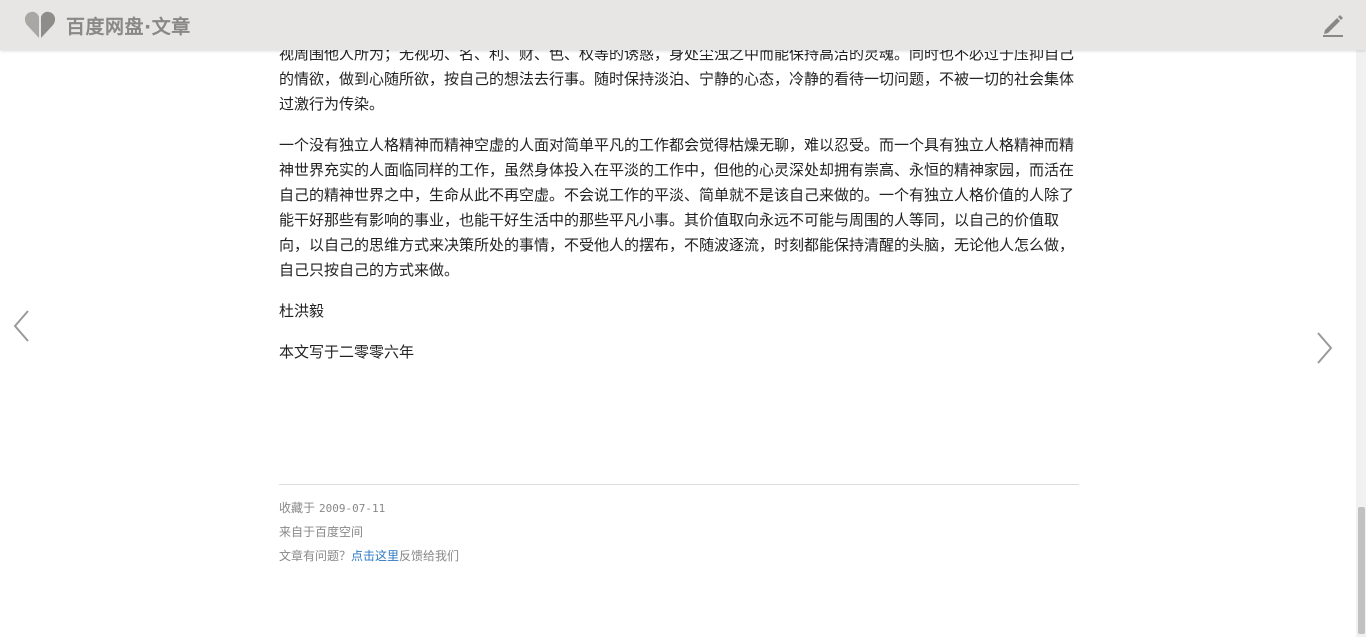 This screenshot has height=637, width=1366. I want to click on chevron-right-icon, so click(1324, 351).